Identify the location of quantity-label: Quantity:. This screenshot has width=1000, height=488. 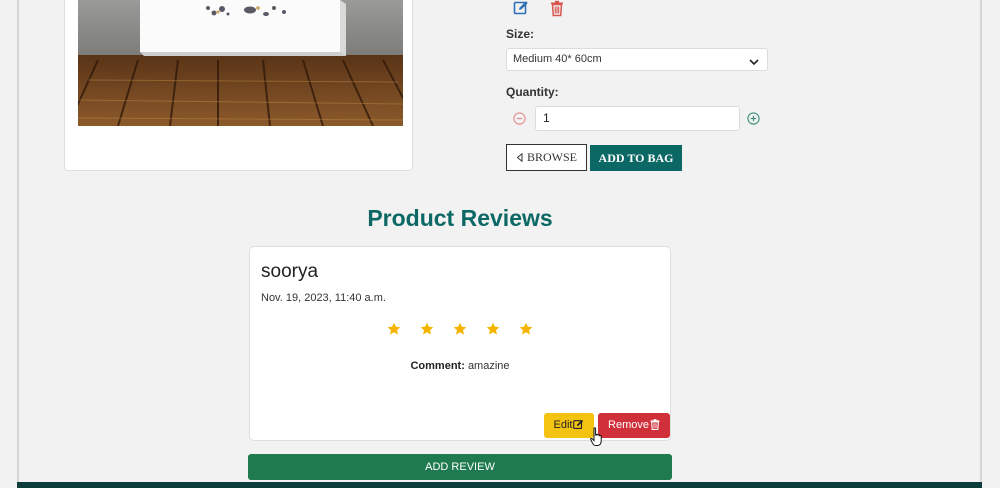
(532, 92).